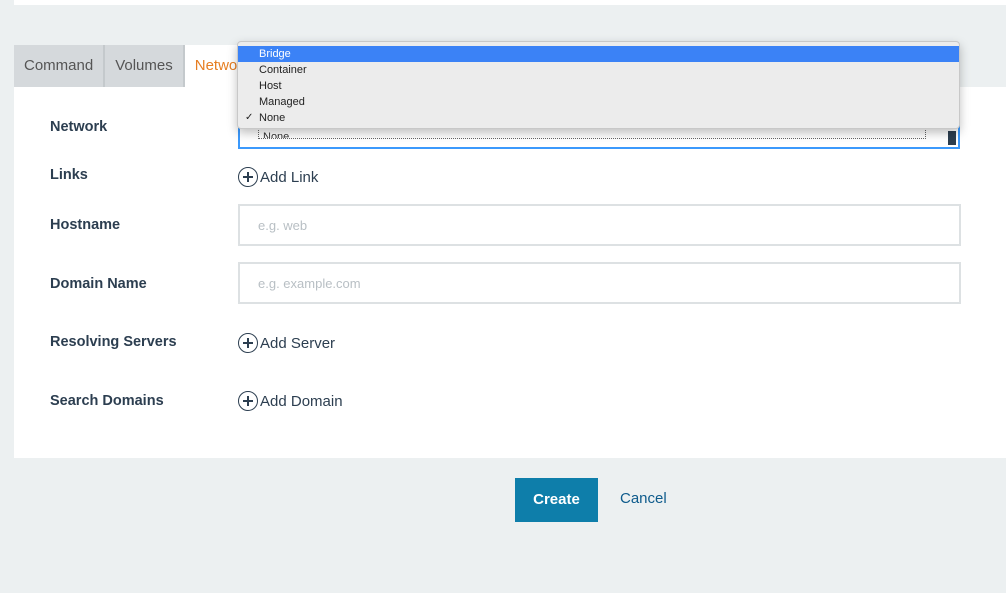 Image resolution: width=1006 pixels, height=593 pixels. I want to click on option-label: Bridge, so click(275, 54).